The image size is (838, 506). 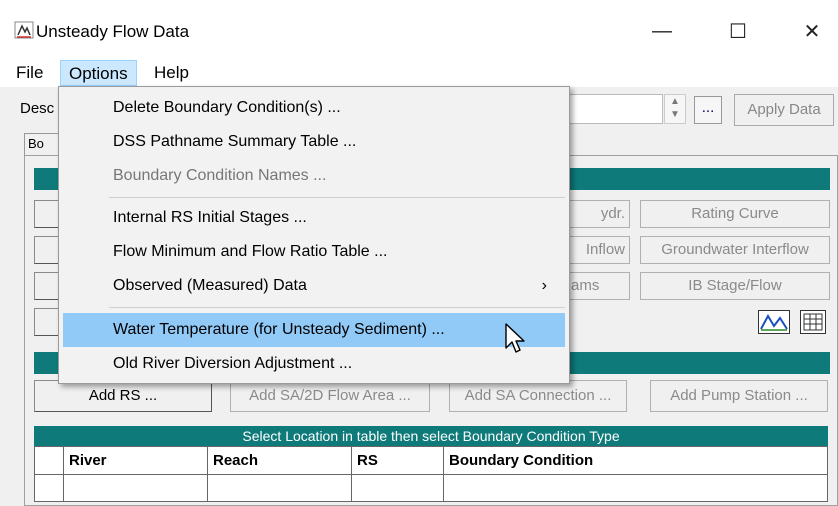 What do you see at coordinates (367, 460) in the screenshot?
I see `column-header-rs: RS` at bounding box center [367, 460].